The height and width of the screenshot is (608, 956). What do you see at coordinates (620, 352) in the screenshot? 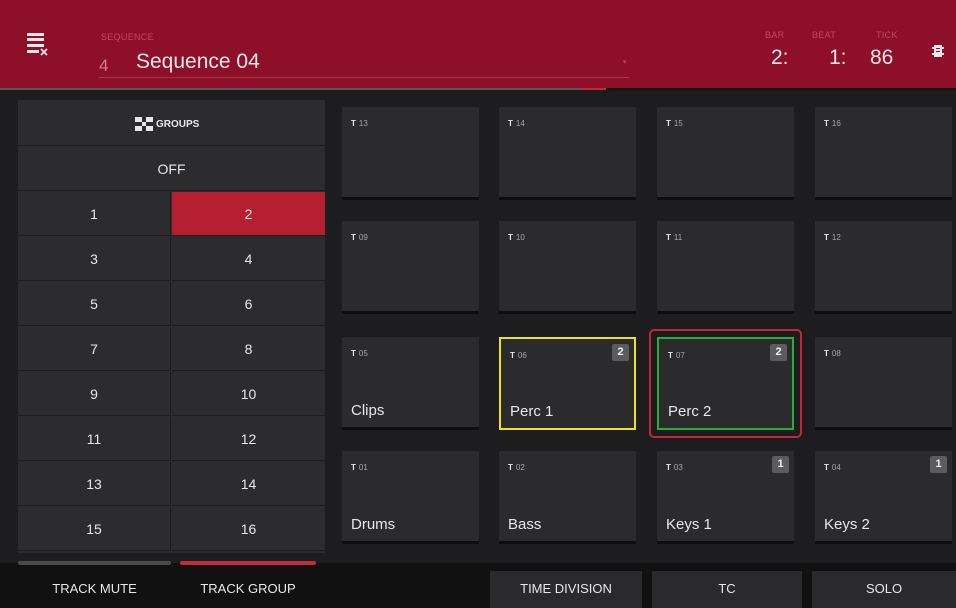
I see `group-badge: 2` at bounding box center [620, 352].